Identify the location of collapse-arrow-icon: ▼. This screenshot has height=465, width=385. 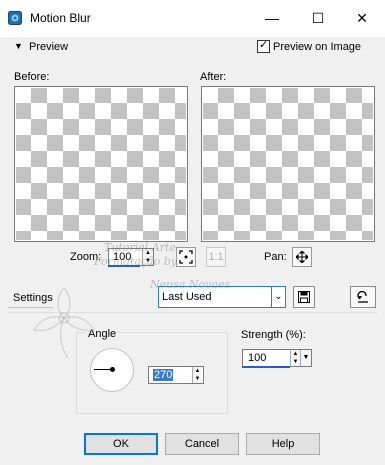
(18, 46).